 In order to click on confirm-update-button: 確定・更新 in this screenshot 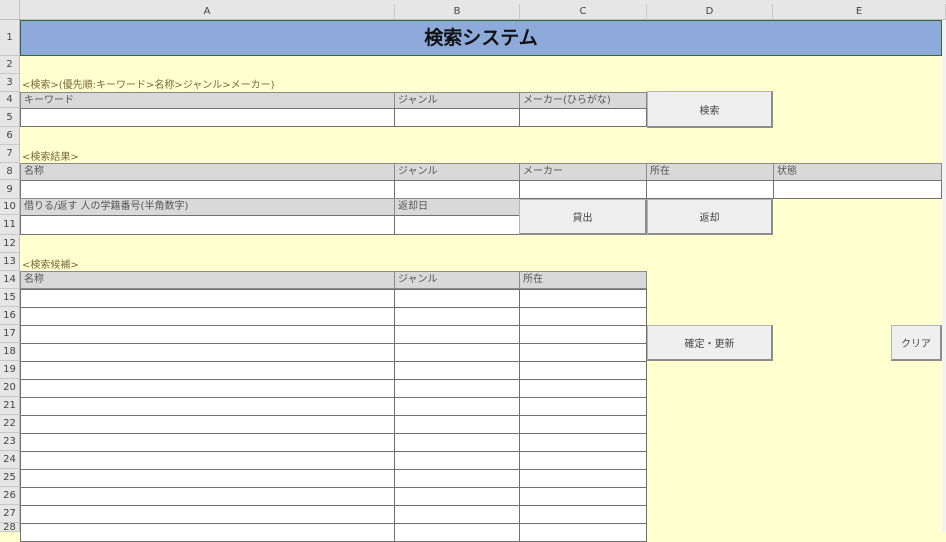, I will do `click(710, 343)`.